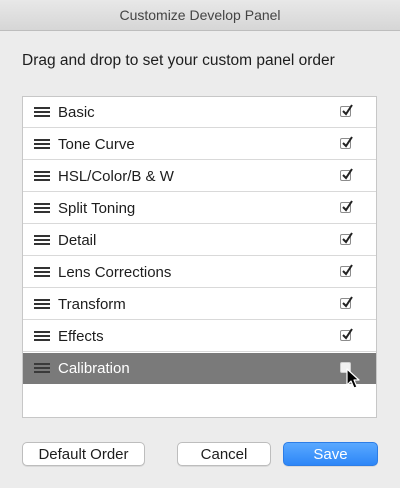 The width and height of the screenshot is (400, 488). Describe the element at coordinates (330, 454) in the screenshot. I see `save-button: Save` at that location.